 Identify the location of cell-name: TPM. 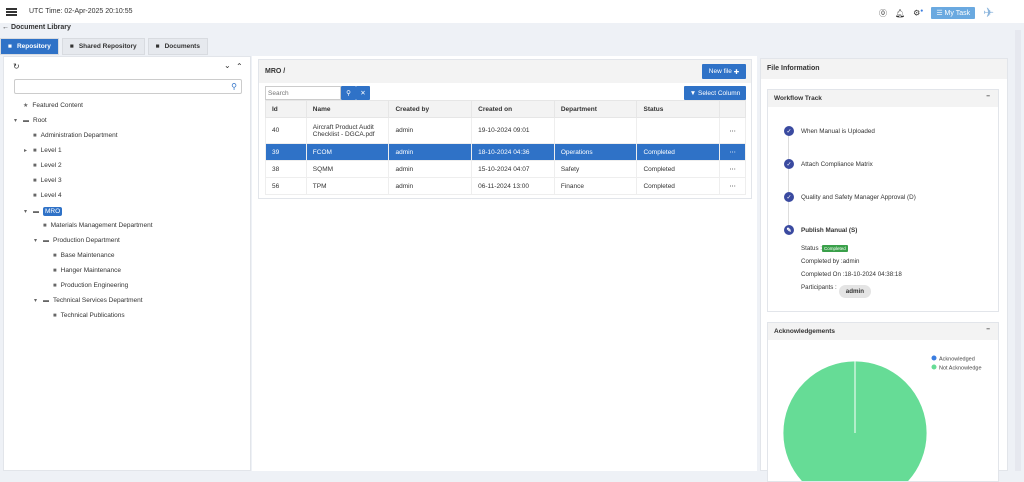
(347, 186).